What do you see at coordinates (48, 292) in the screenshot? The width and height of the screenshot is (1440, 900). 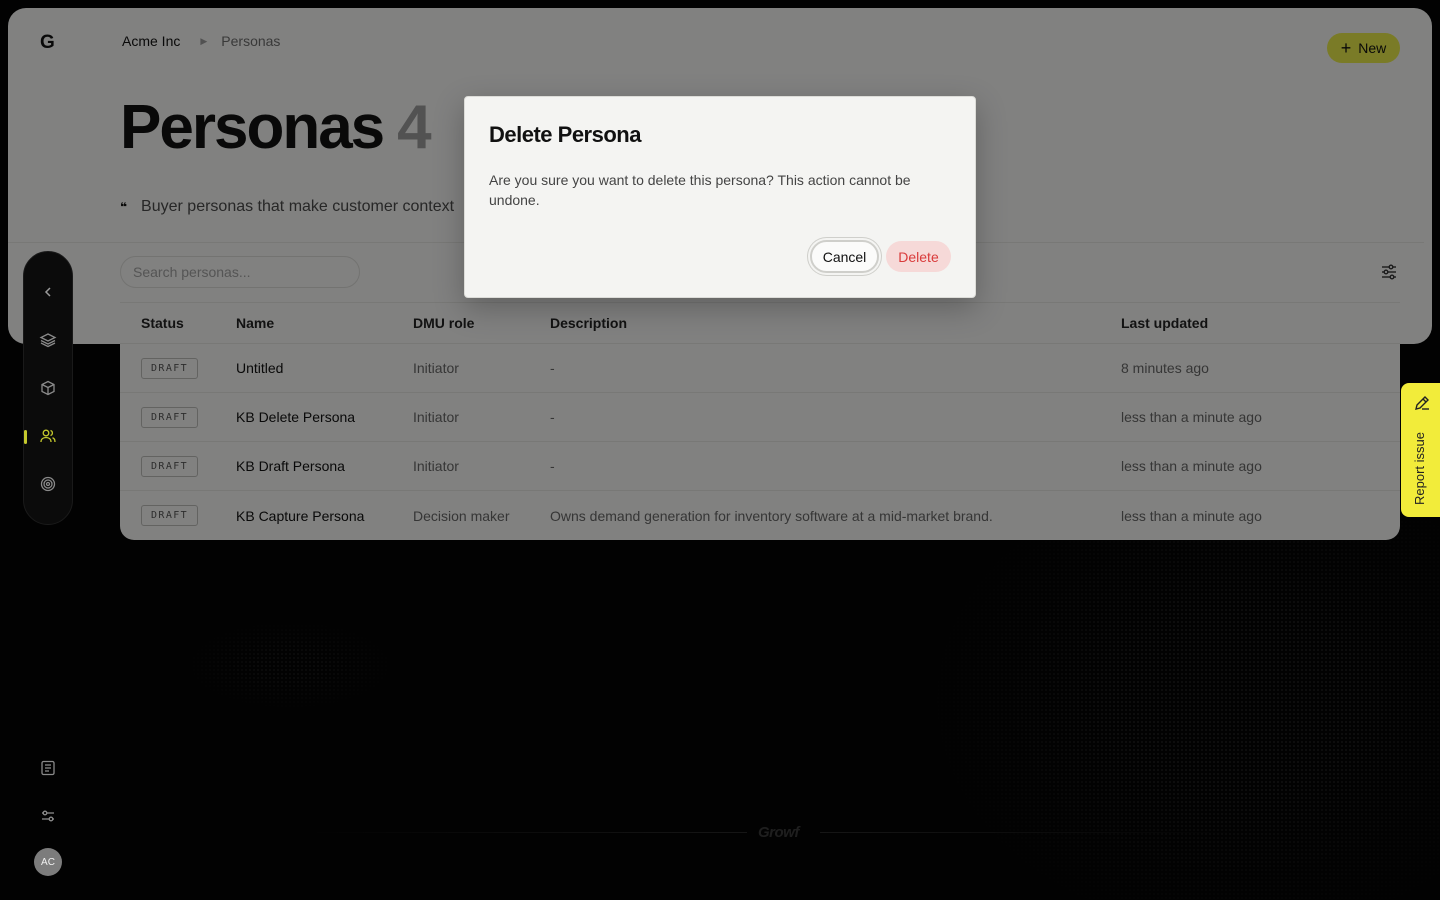 I see `collapse-chevron-icon` at bounding box center [48, 292].